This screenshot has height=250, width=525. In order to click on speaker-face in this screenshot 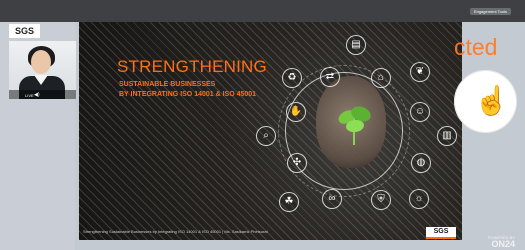, I will do `click(41, 62)`.